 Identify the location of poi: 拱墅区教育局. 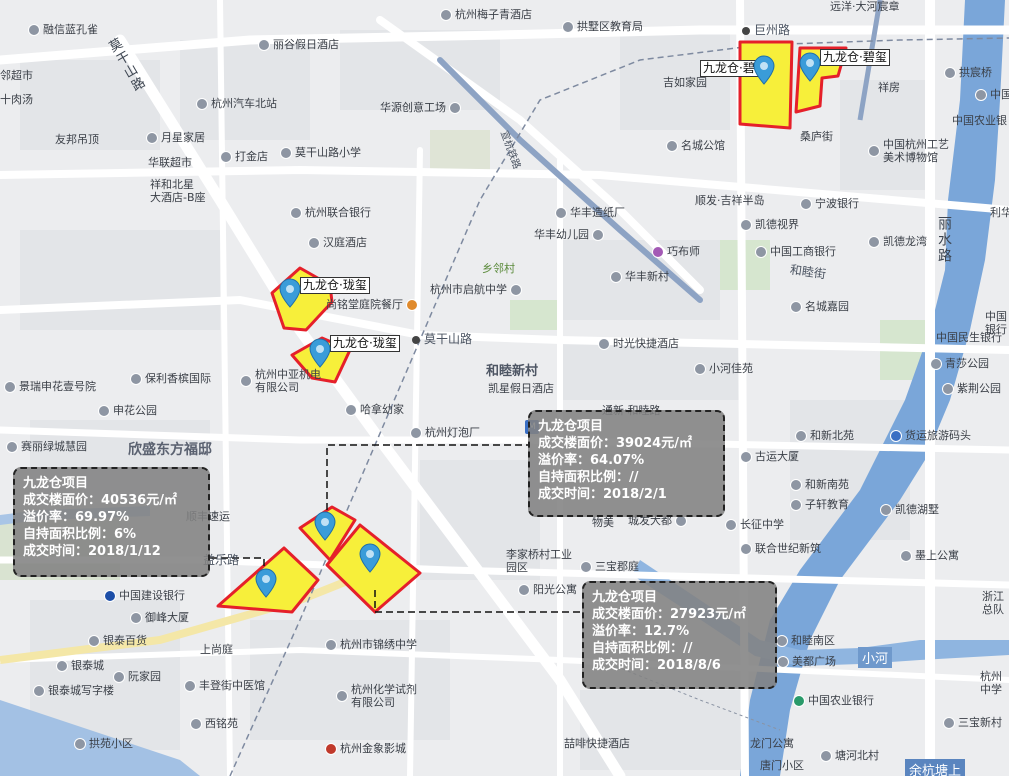
(602, 26).